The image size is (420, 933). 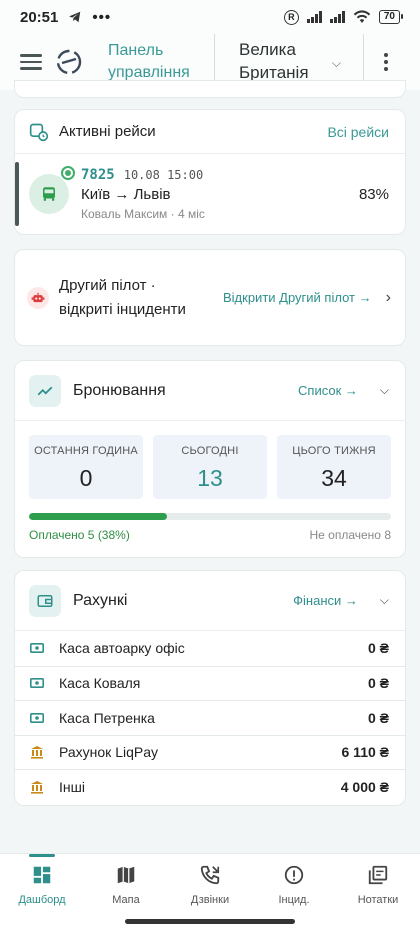 I want to click on account-name: Рахунок LiqPay, so click(x=108, y=752).